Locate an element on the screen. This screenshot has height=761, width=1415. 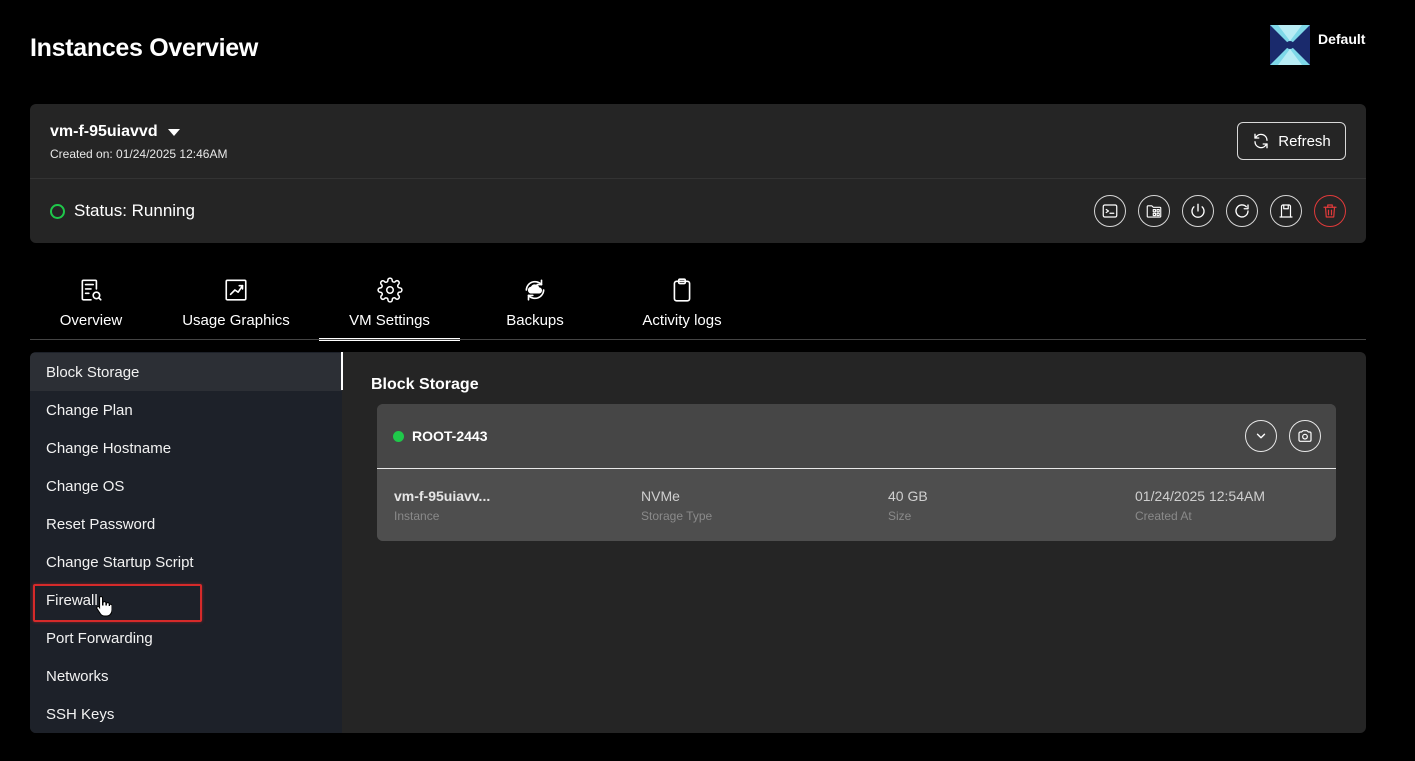
org-switcher: Default is located at coordinates (1317, 45).